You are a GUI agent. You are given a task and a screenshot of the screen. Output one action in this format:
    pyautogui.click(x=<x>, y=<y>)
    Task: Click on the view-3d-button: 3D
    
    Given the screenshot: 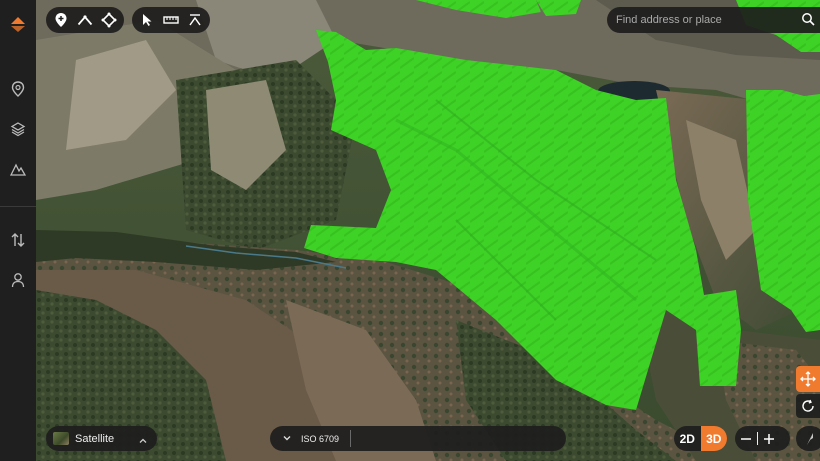 What is the action you would take?
    pyautogui.click(x=713, y=438)
    